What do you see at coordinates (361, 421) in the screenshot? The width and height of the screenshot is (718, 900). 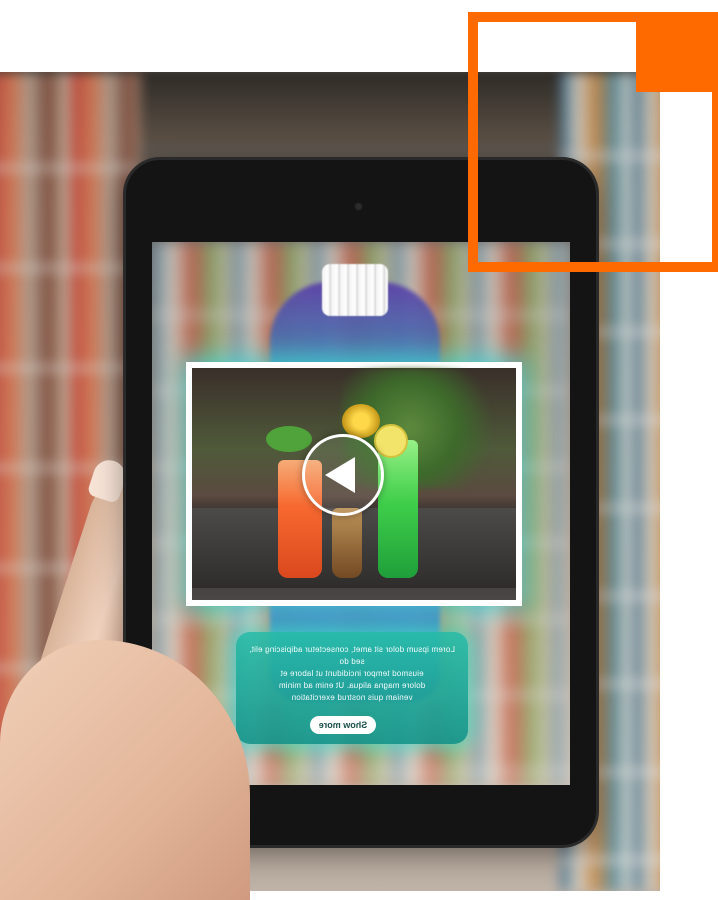 I see `flower-garnish` at bounding box center [361, 421].